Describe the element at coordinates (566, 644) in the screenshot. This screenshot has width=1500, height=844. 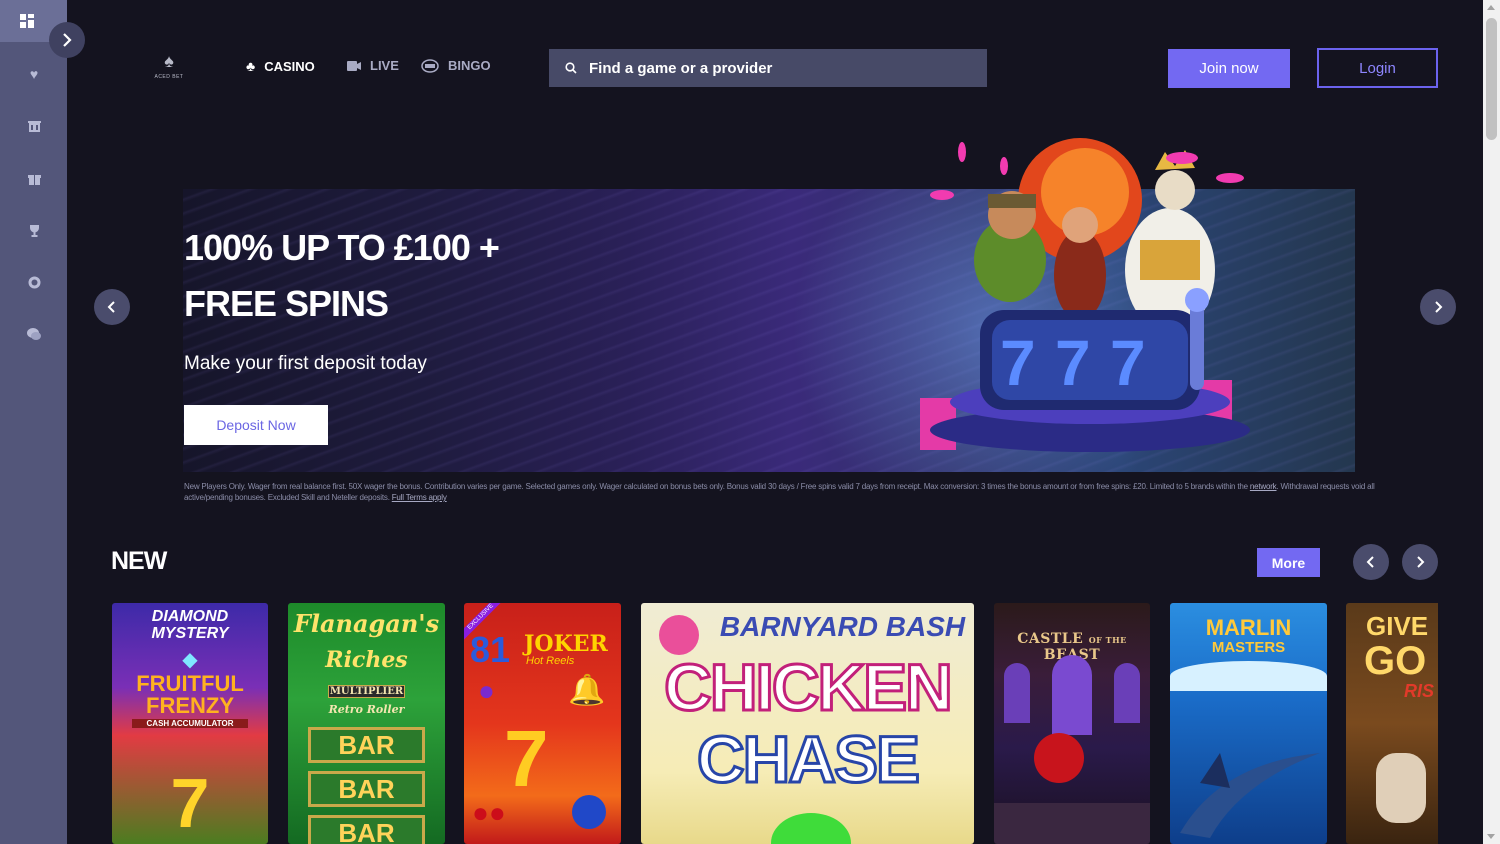
I see `game-title: JOKER` at that location.